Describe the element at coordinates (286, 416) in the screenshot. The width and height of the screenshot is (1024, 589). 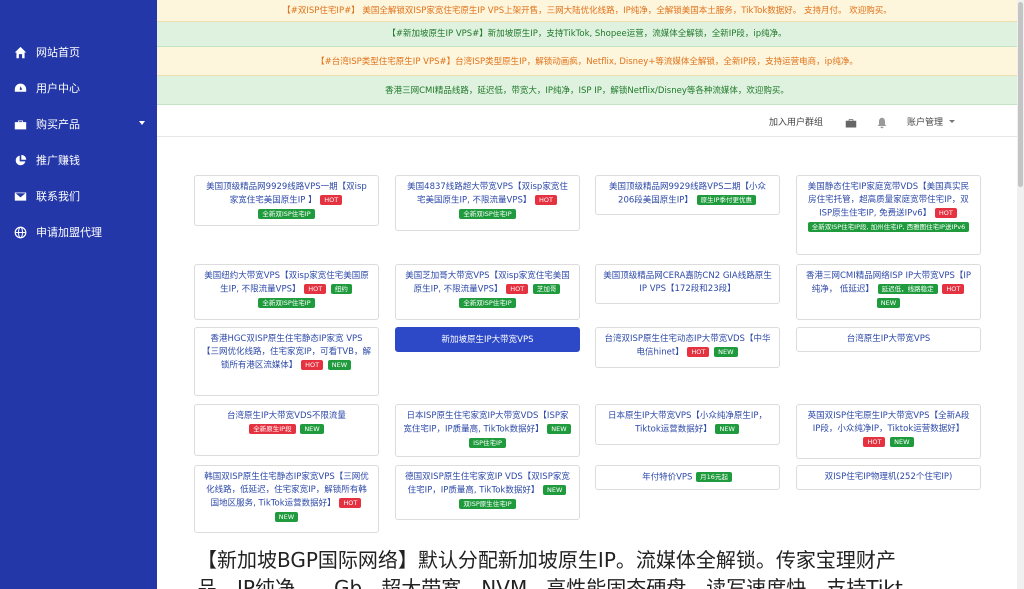
I see `product-title: 台湾原生IP大带宽VDS不限流量` at that location.